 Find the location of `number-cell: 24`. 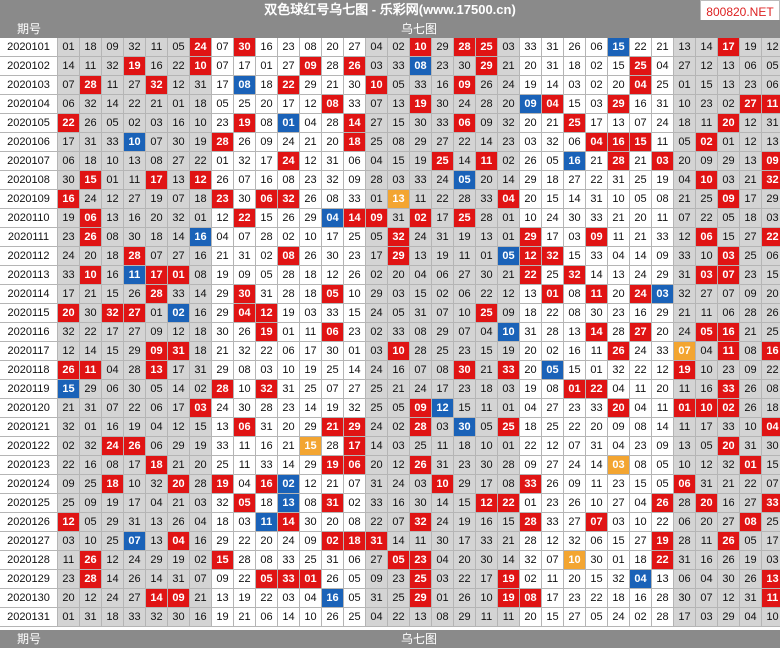

number-cell: 24 is located at coordinates (377, 370).